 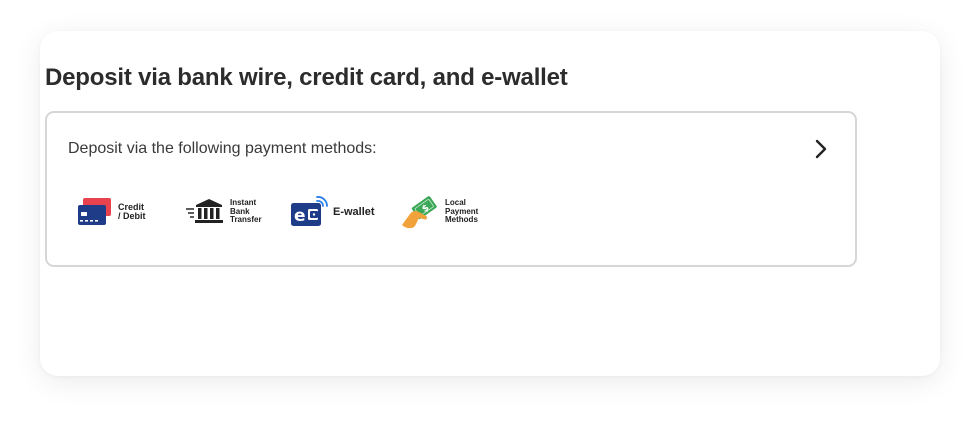 I want to click on e-wallet-icon: e, so click(x=309, y=211).